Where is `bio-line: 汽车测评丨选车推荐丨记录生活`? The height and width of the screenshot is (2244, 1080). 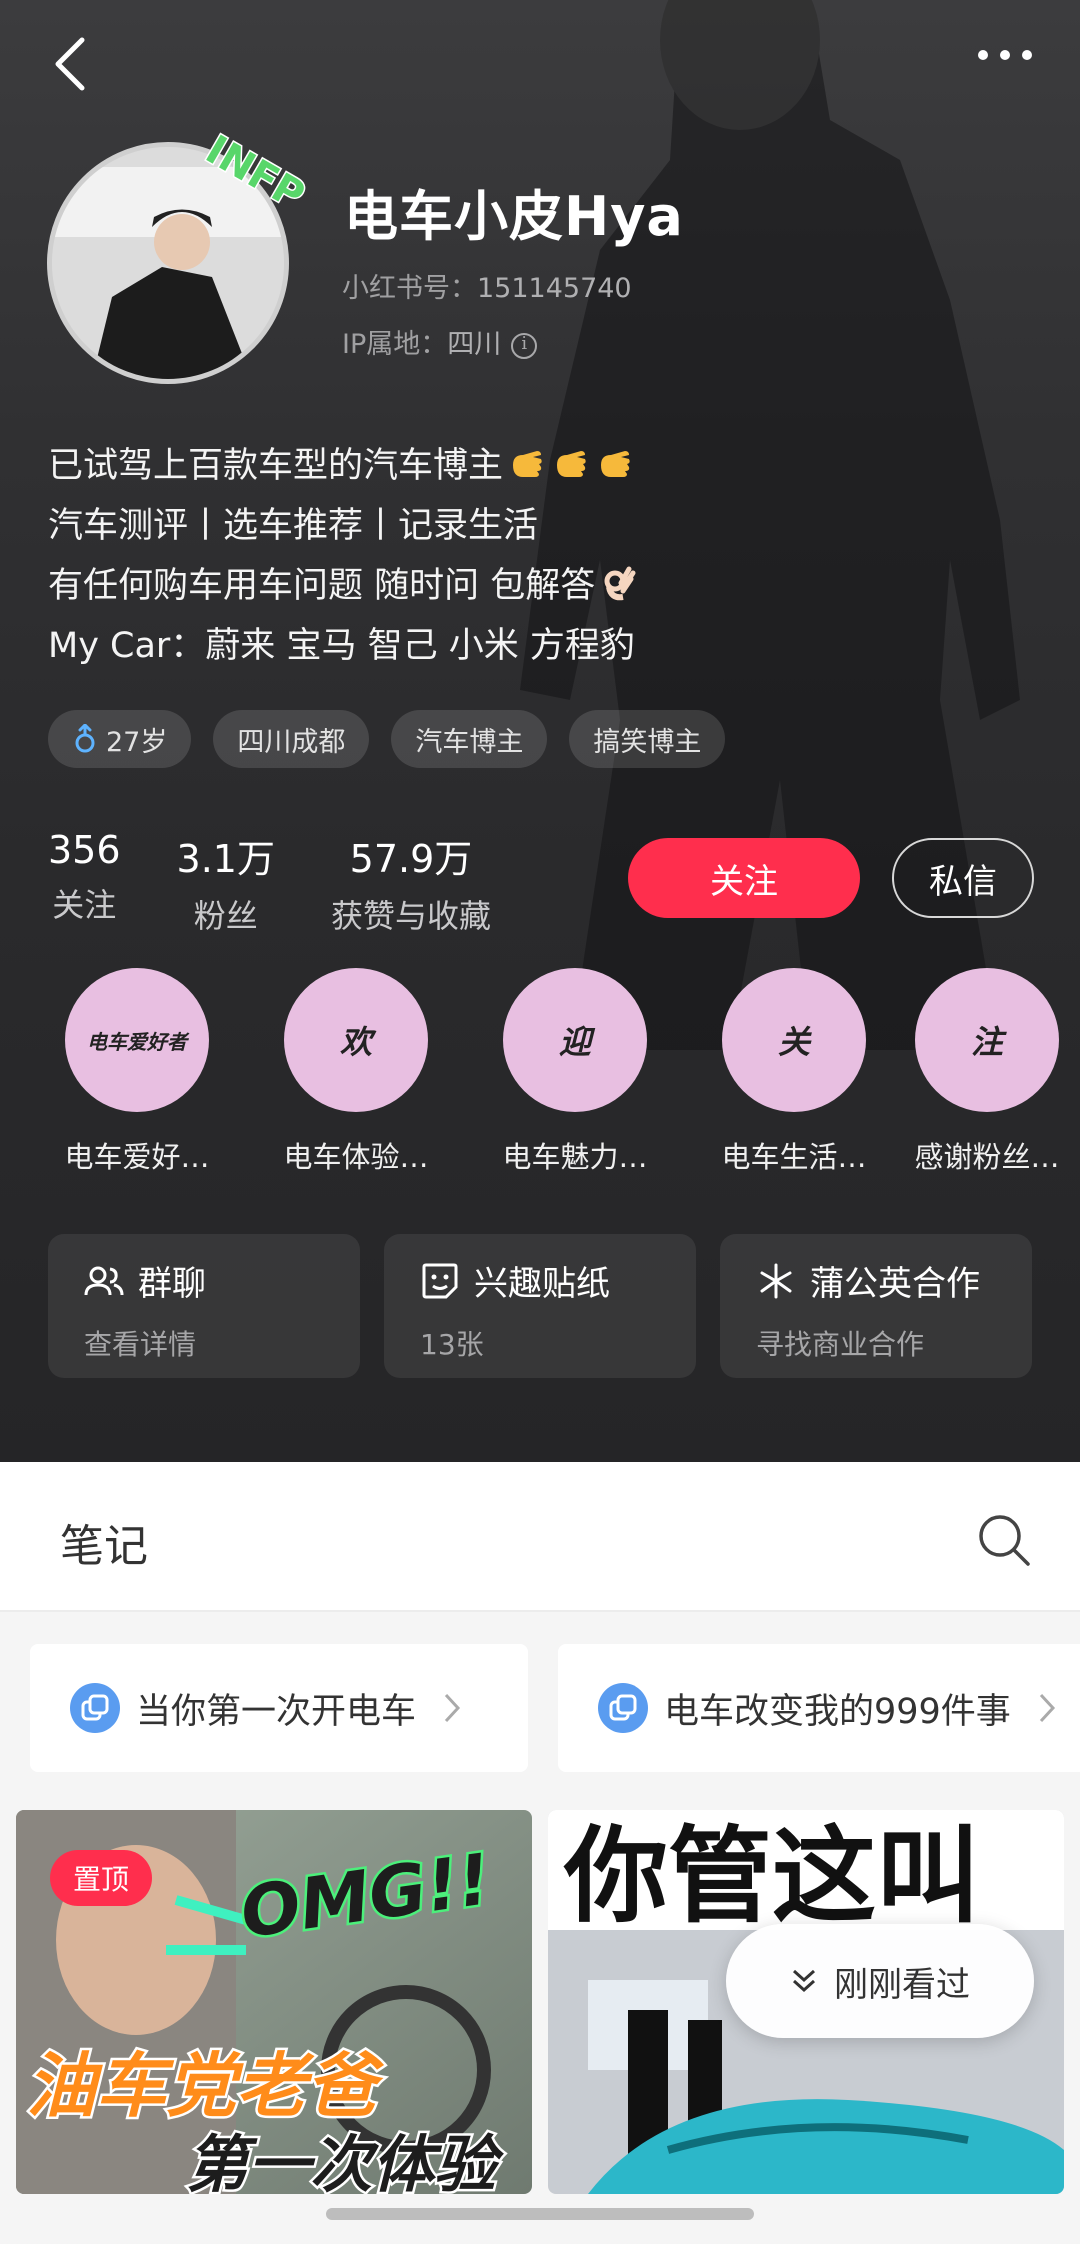
bio-line: 汽车测评丨选车推荐丨记录生活 is located at coordinates (293, 526).